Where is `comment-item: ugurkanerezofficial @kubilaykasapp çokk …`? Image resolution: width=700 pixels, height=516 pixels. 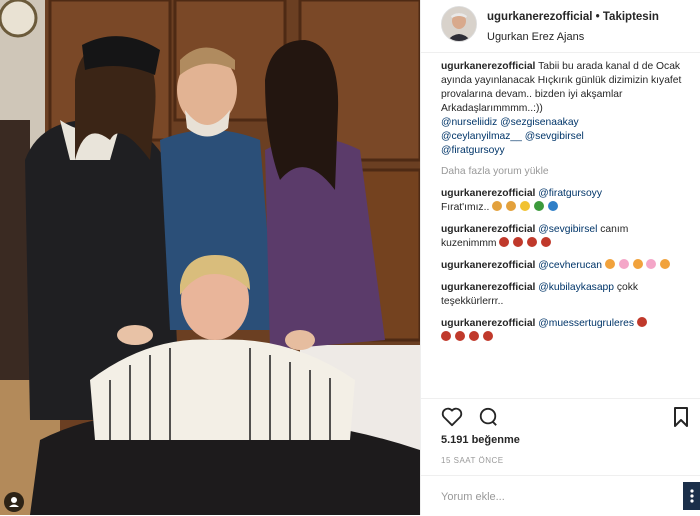
comment-item: ugurkanerezofficial @kubilaykasapp çokk … is located at coordinates (560, 295).